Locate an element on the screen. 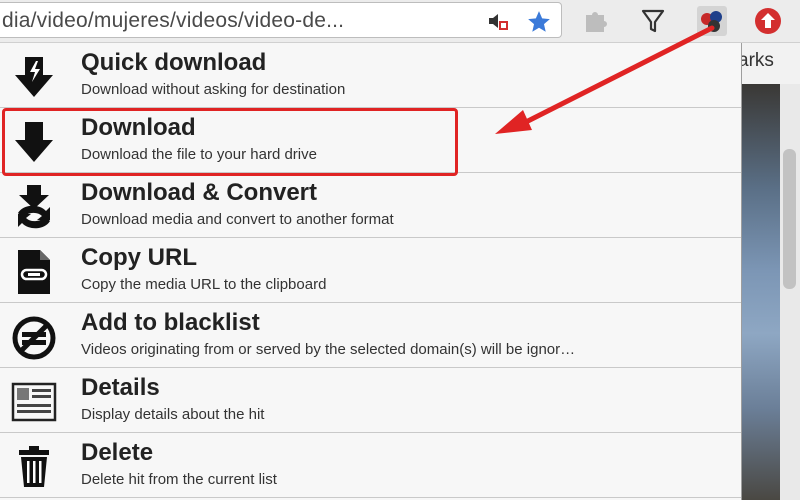 Image resolution: width=800 pixels, height=500 pixels. menu-item-description: Download without asking for destination is located at coordinates (213, 89).